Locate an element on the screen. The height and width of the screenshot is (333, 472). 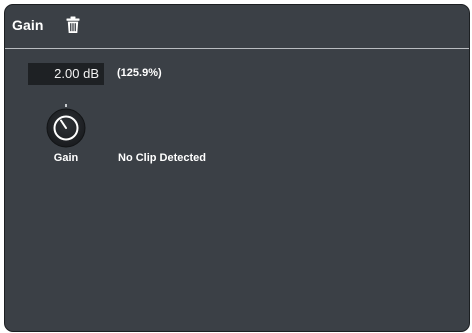
gain-value-field: 2.00 dB is located at coordinates (66, 74).